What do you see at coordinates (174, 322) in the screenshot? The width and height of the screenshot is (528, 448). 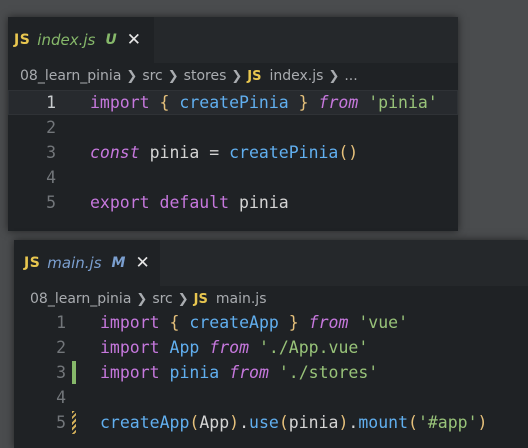 I see `code-token: {` at bounding box center [174, 322].